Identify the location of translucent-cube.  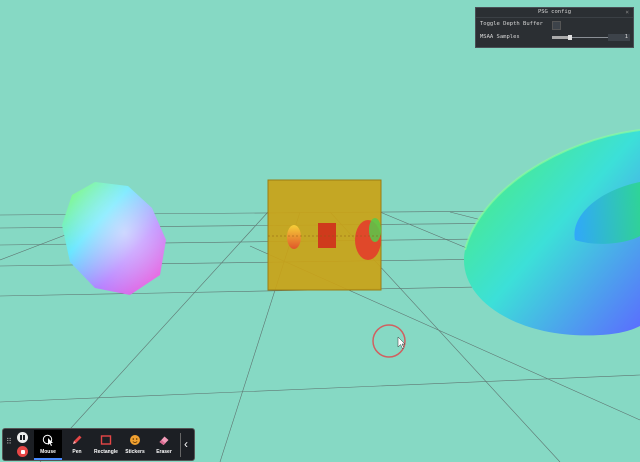
(324, 235).